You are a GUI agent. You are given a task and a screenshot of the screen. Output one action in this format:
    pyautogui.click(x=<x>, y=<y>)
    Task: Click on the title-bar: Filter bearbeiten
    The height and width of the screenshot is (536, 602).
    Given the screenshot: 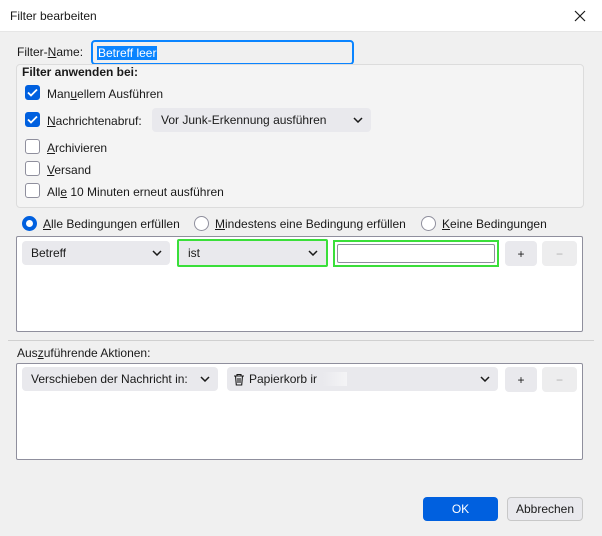 What is the action you would take?
    pyautogui.click(x=301, y=16)
    